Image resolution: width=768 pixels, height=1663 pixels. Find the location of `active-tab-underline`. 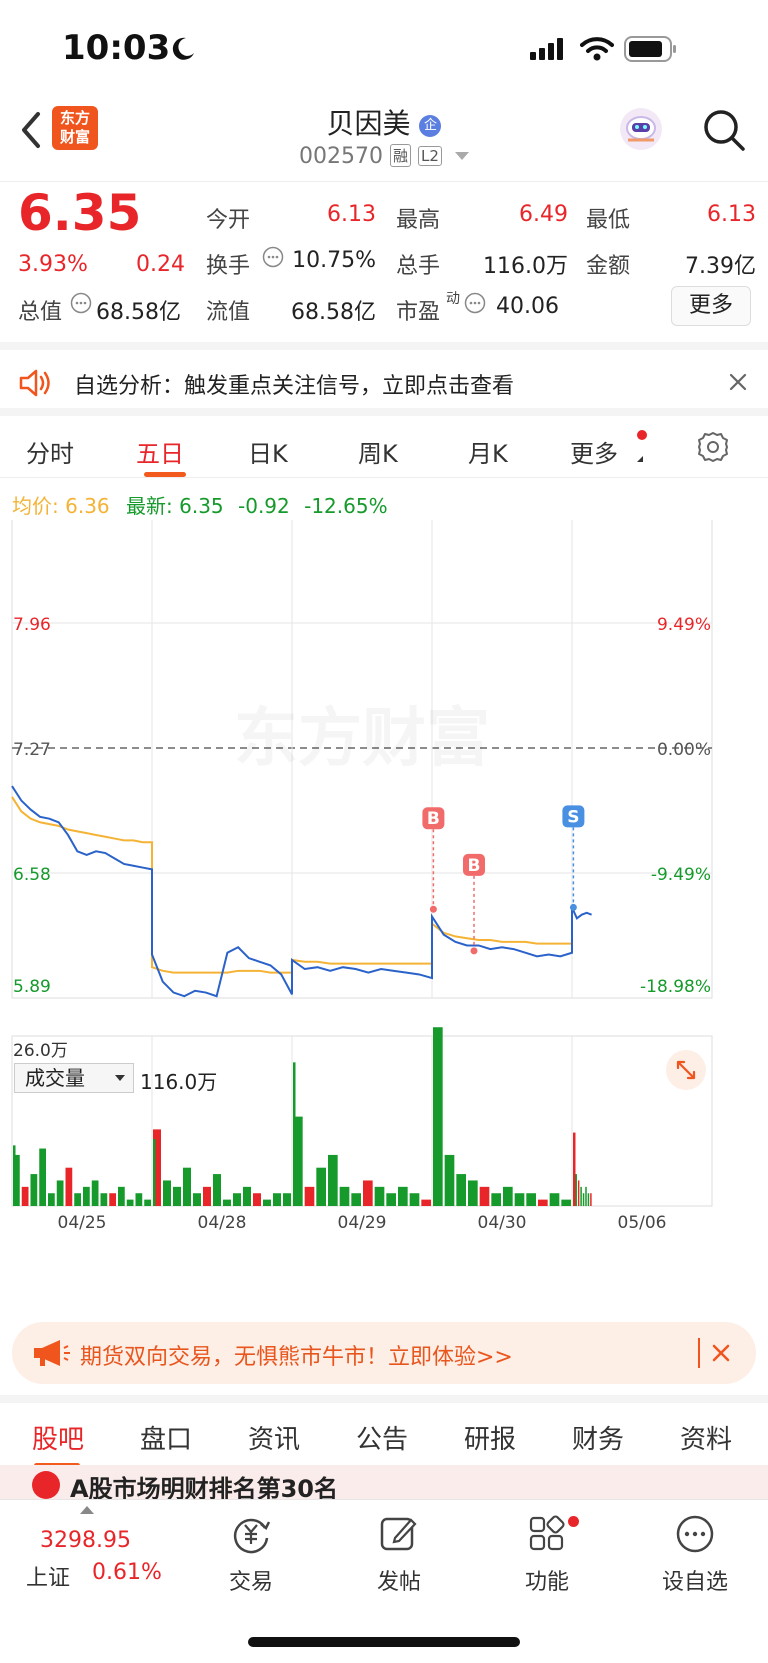

active-tab-underline is located at coordinates (165, 474).